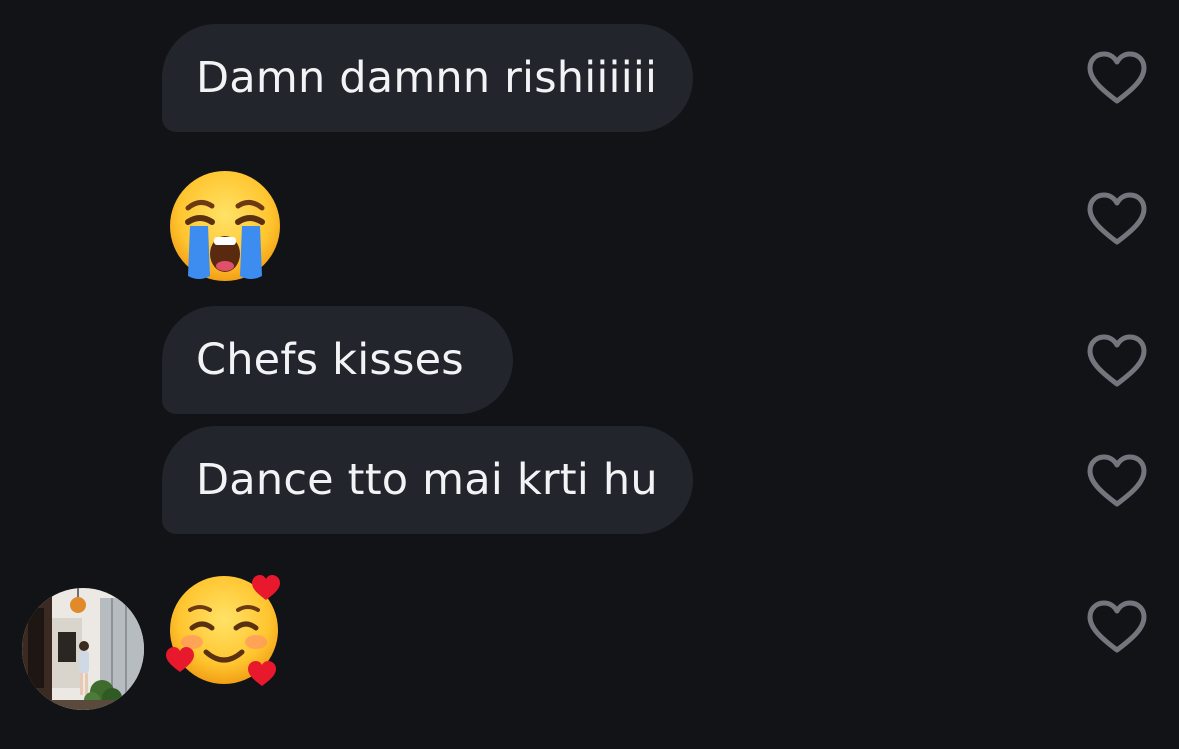  What do you see at coordinates (330, 359) in the screenshot?
I see `message-text: Chefs kisses` at bounding box center [330, 359].